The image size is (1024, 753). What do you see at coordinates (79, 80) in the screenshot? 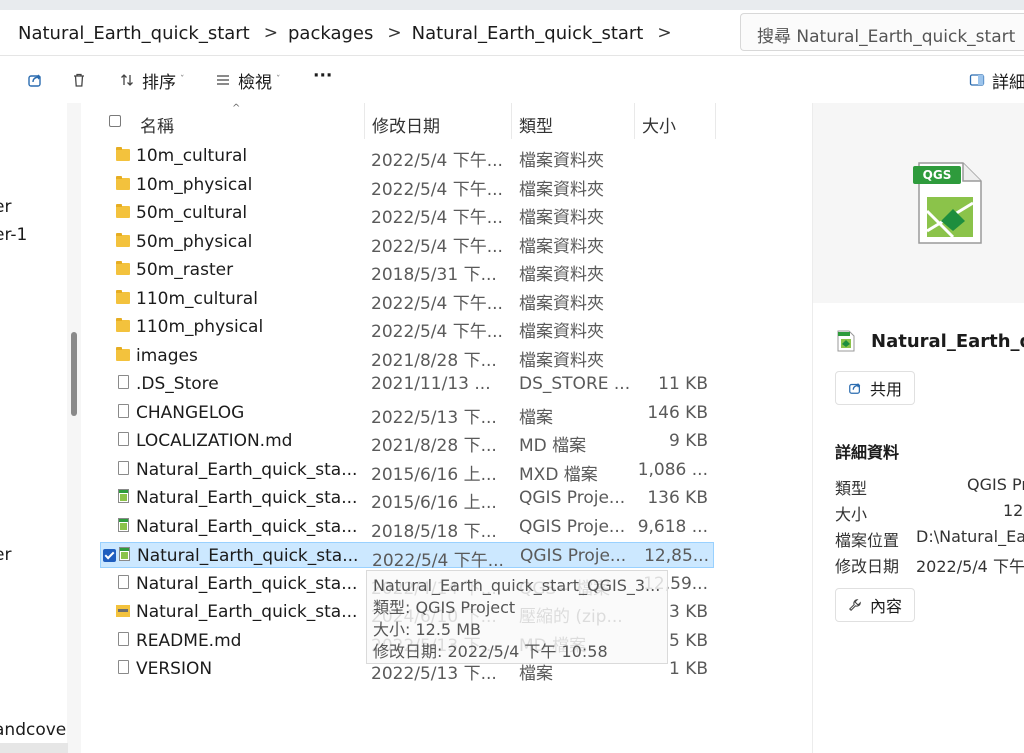
I see `trash-icon` at bounding box center [79, 80].